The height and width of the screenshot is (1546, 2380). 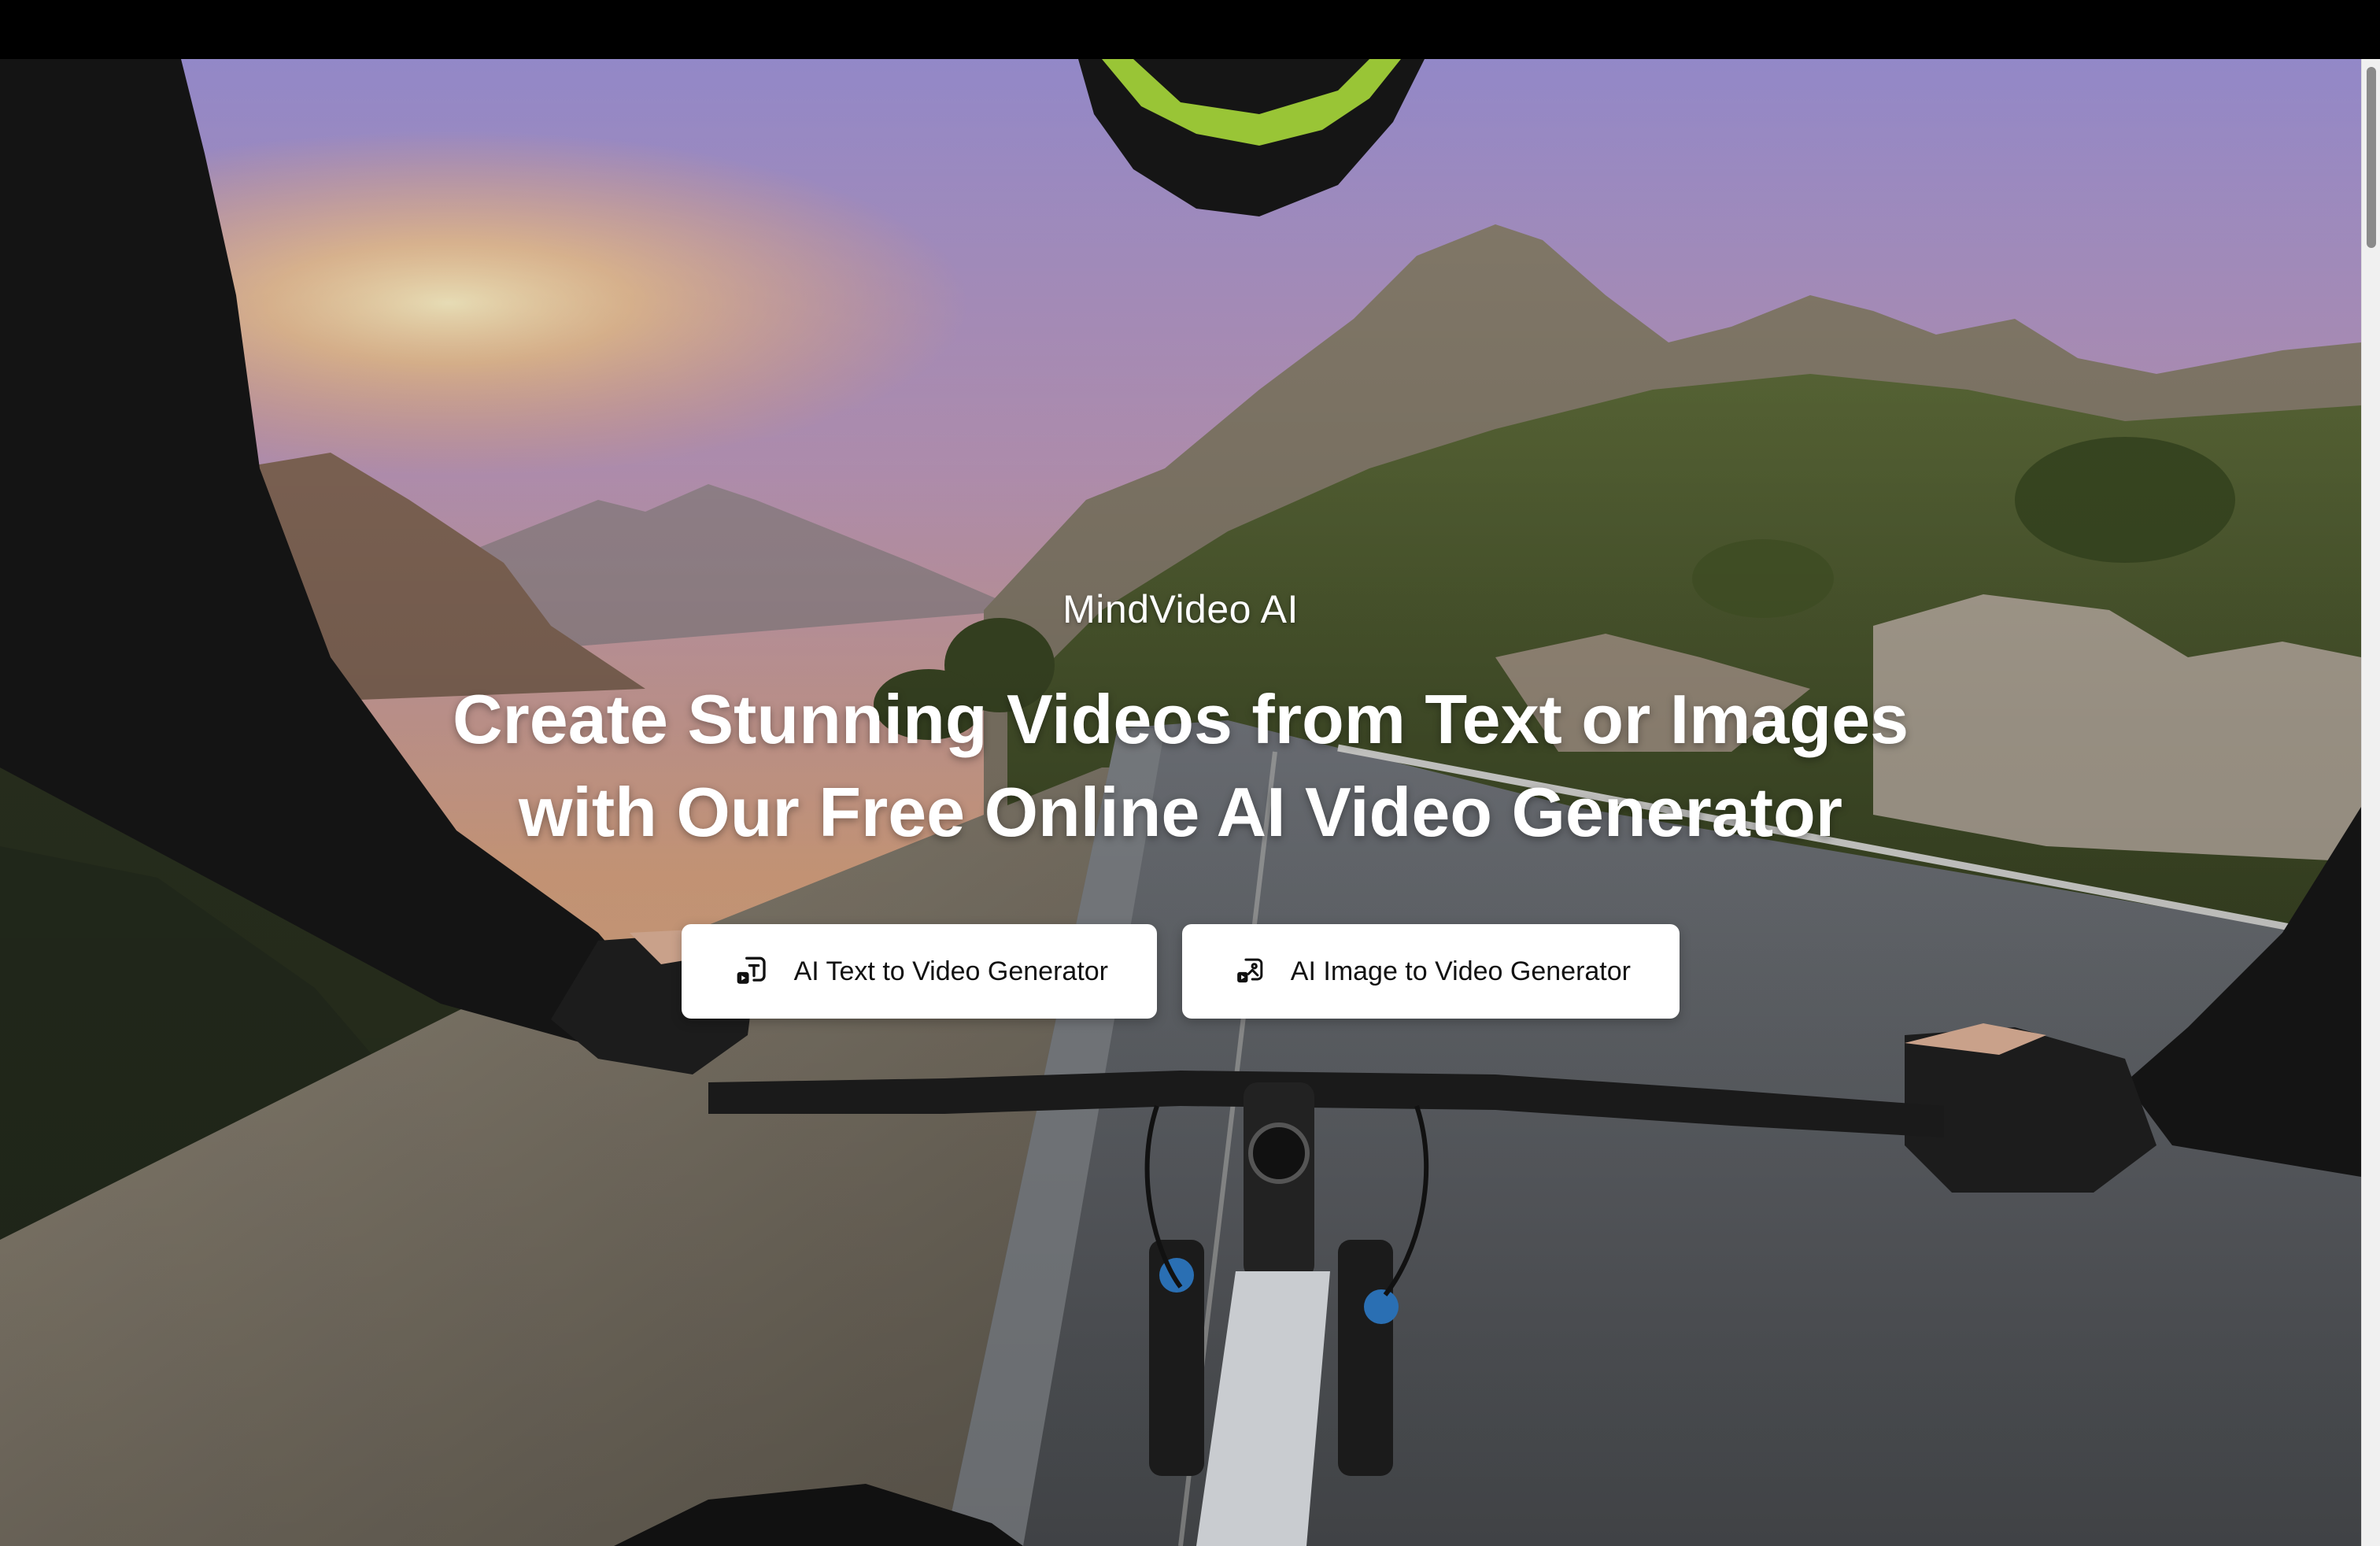 What do you see at coordinates (1460, 971) in the screenshot?
I see `ai-image-to-video-label: AI Image to Video Generator` at bounding box center [1460, 971].